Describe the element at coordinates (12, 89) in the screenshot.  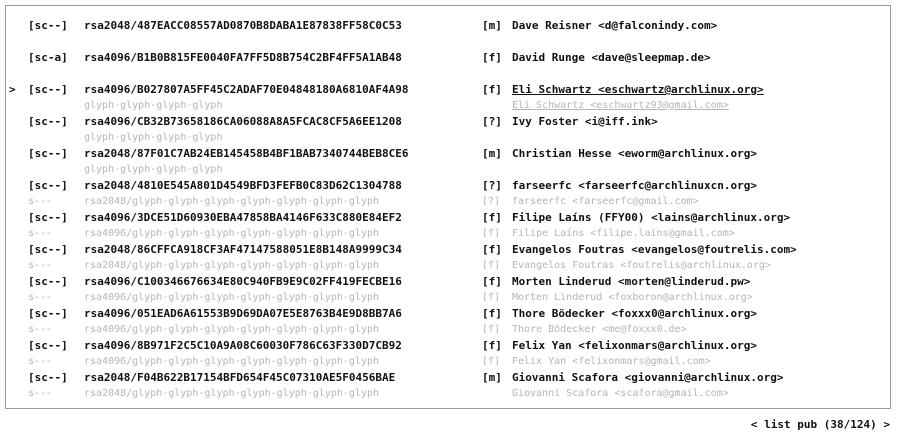
I see `selection-cursor: >` at that location.